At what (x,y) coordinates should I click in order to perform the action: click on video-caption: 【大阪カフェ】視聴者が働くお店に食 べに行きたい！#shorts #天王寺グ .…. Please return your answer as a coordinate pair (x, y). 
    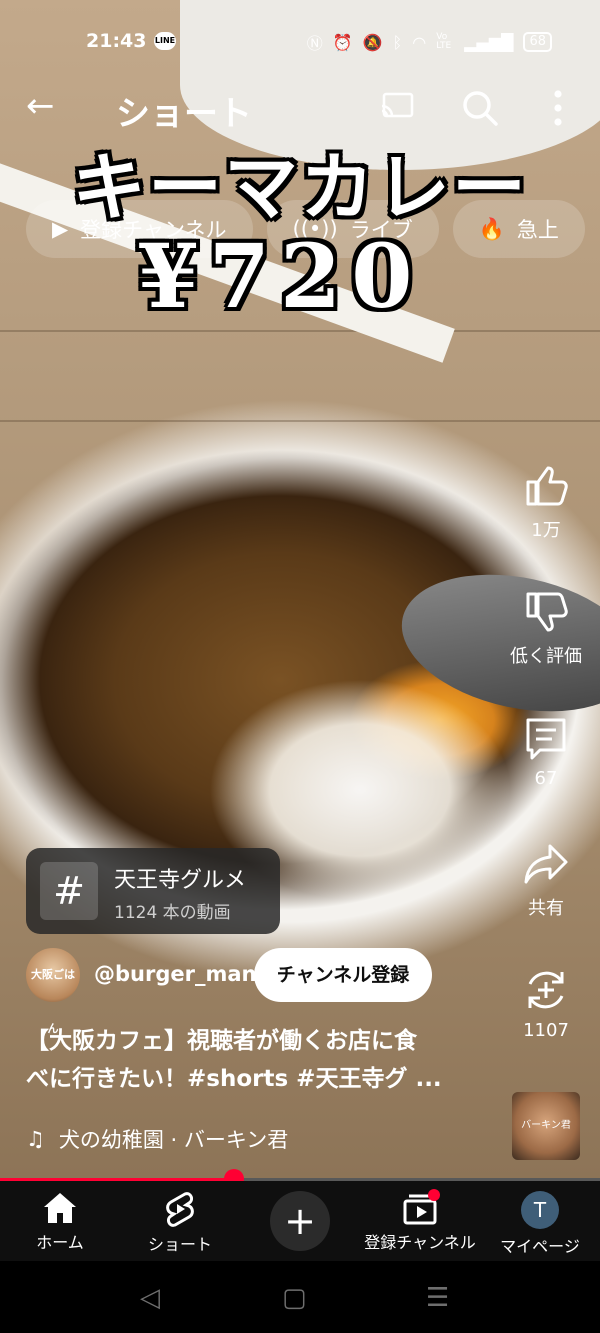
    Looking at the image, I should click on (261, 1060).